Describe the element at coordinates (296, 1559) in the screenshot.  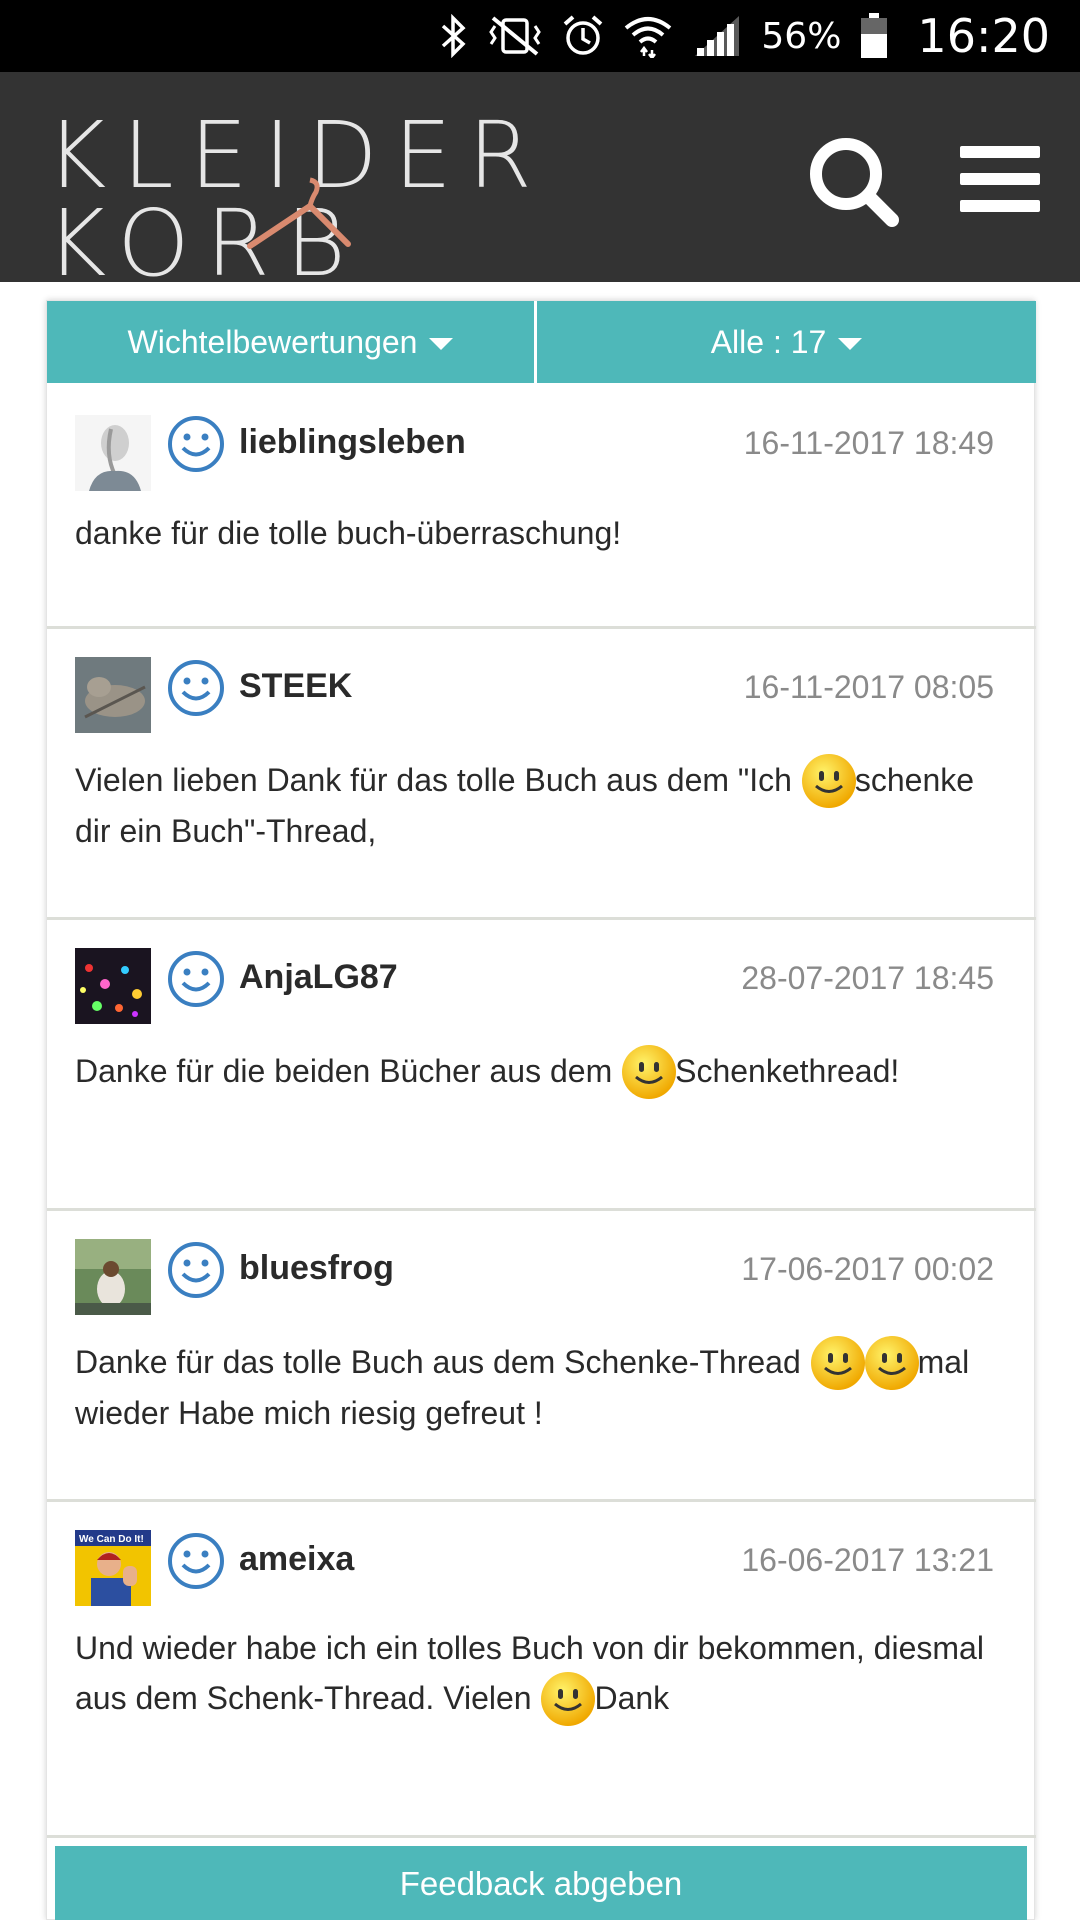
I see `review-username: ameixa` at that location.